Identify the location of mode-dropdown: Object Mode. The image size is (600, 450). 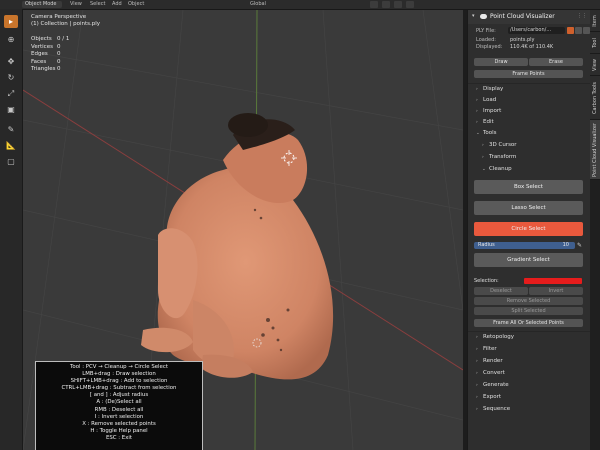
(42, 4).